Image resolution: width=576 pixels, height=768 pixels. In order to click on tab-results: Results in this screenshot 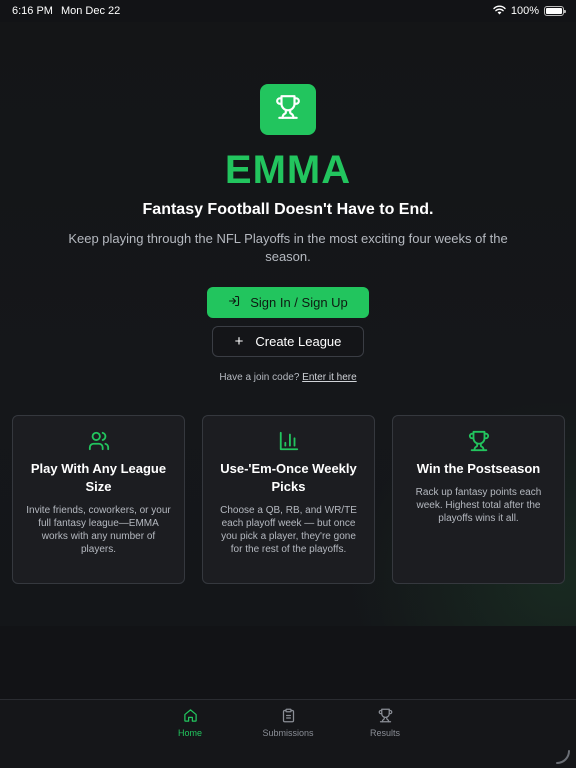, I will do `click(385, 723)`.